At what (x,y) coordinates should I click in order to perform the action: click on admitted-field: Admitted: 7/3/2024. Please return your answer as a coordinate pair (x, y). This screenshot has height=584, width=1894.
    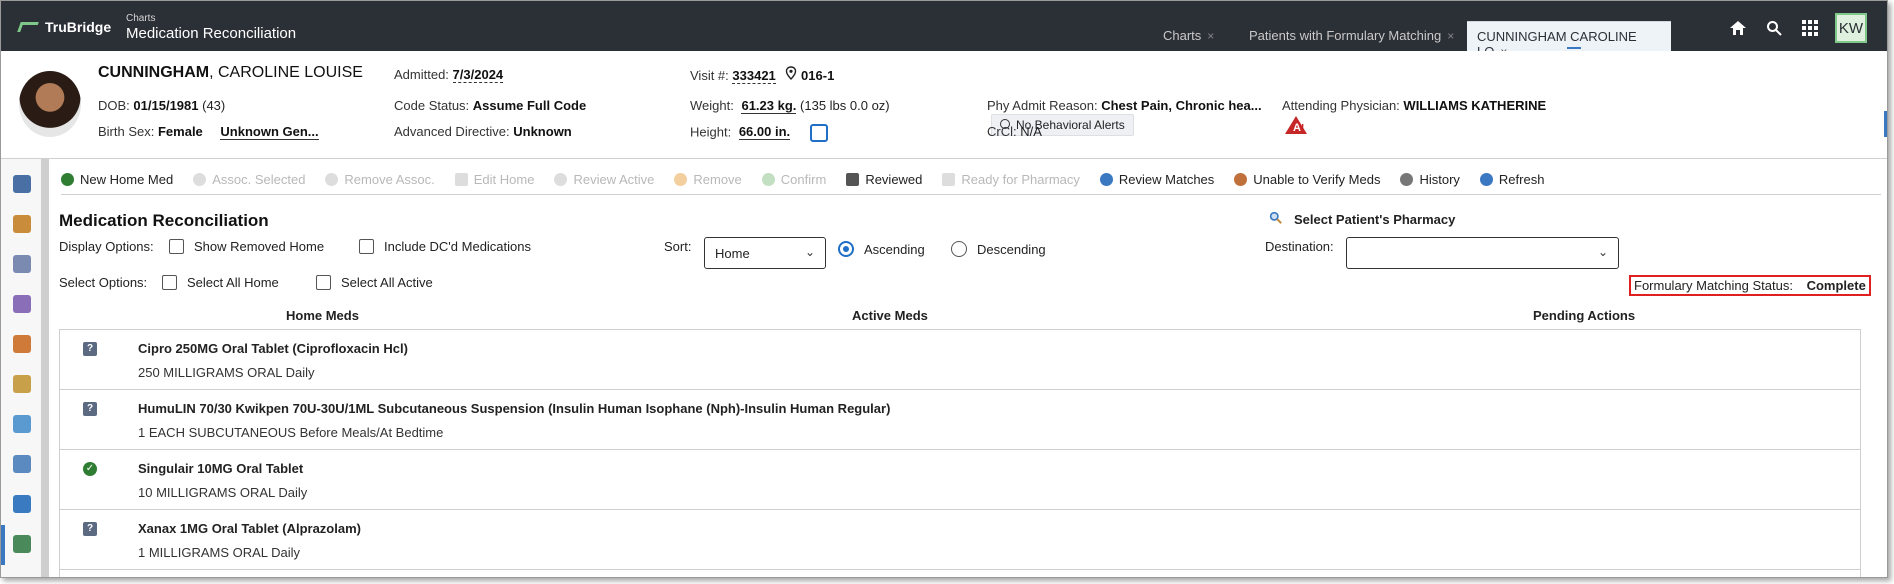
    Looking at the image, I should click on (449, 75).